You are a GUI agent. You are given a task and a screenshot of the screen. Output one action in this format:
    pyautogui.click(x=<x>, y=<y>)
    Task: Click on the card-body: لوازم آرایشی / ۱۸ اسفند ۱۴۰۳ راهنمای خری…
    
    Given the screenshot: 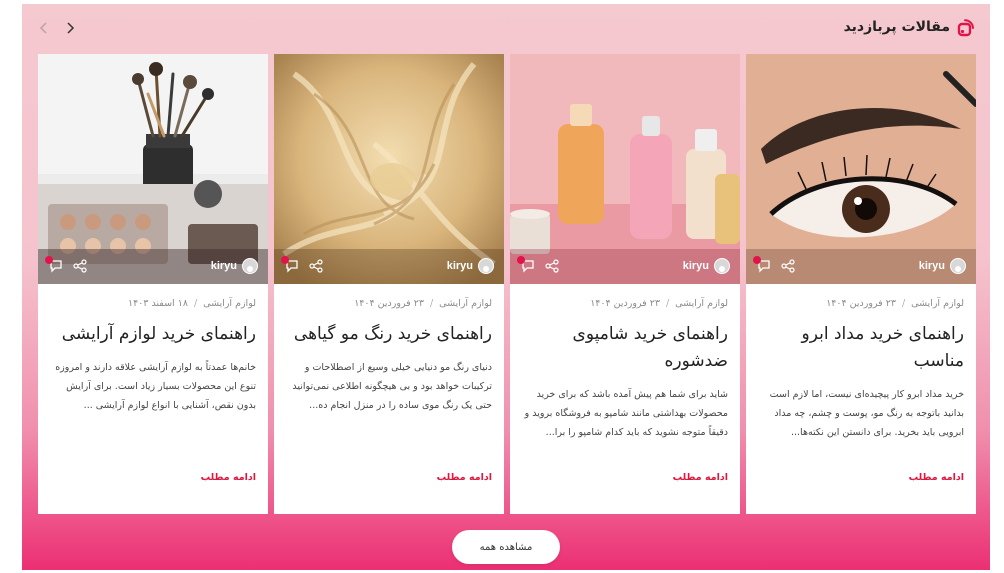 What is the action you would take?
    pyautogui.click(x=153, y=399)
    